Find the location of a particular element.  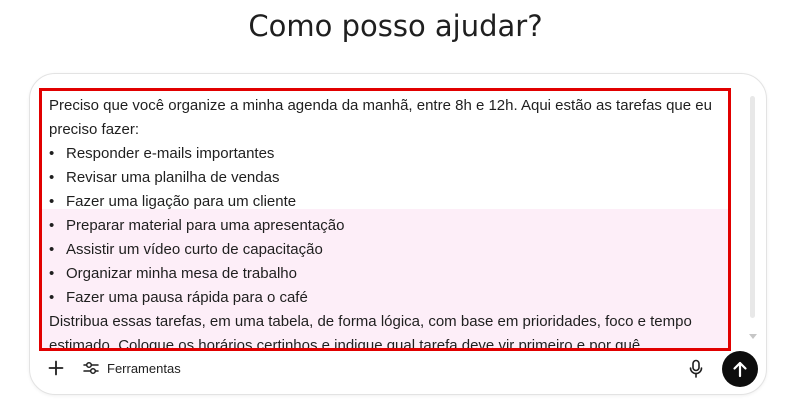

voice-input-button is located at coordinates (696, 369).